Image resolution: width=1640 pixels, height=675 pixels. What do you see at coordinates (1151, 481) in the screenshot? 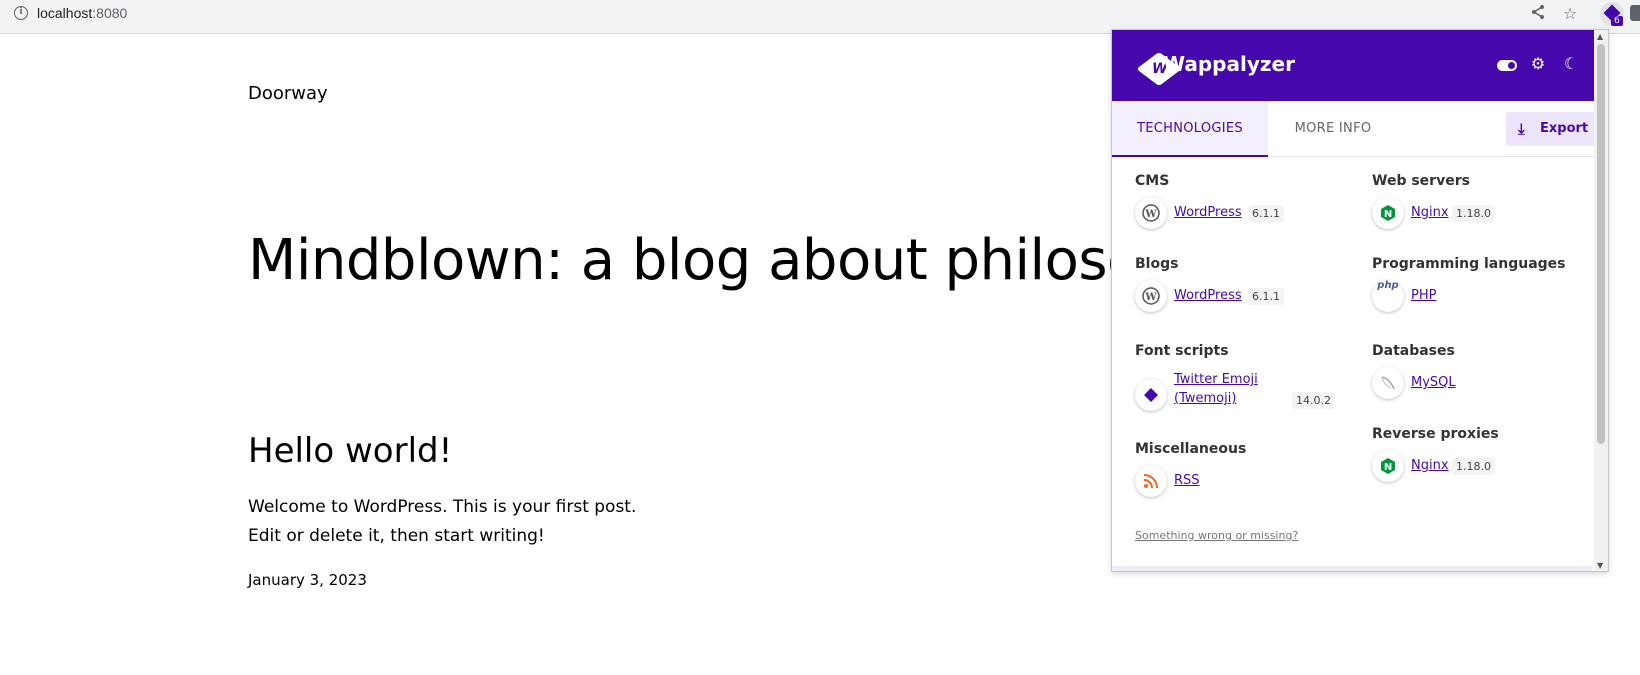
I see `rss-icon` at bounding box center [1151, 481].